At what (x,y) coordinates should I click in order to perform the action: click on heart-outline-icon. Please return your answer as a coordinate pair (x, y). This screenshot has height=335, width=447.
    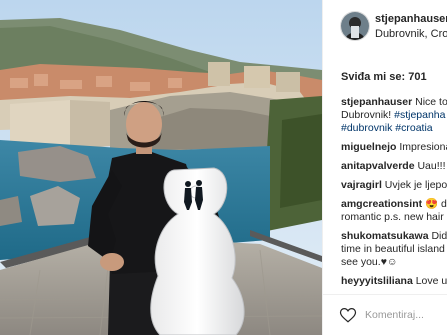
    Looking at the image, I should click on (348, 315).